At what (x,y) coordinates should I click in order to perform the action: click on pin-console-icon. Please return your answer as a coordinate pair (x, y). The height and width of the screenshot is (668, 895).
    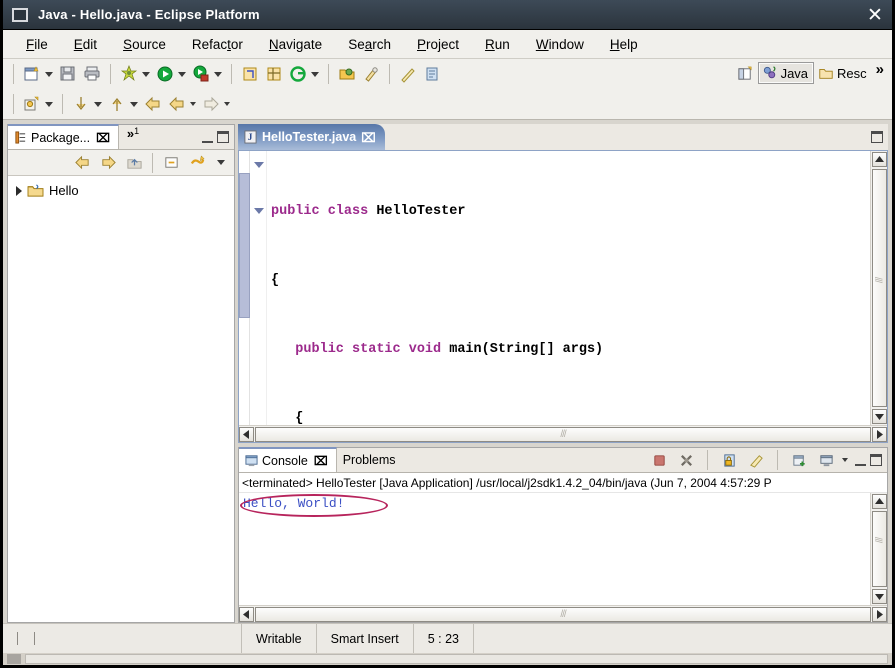
    Looking at the image, I should click on (799, 460).